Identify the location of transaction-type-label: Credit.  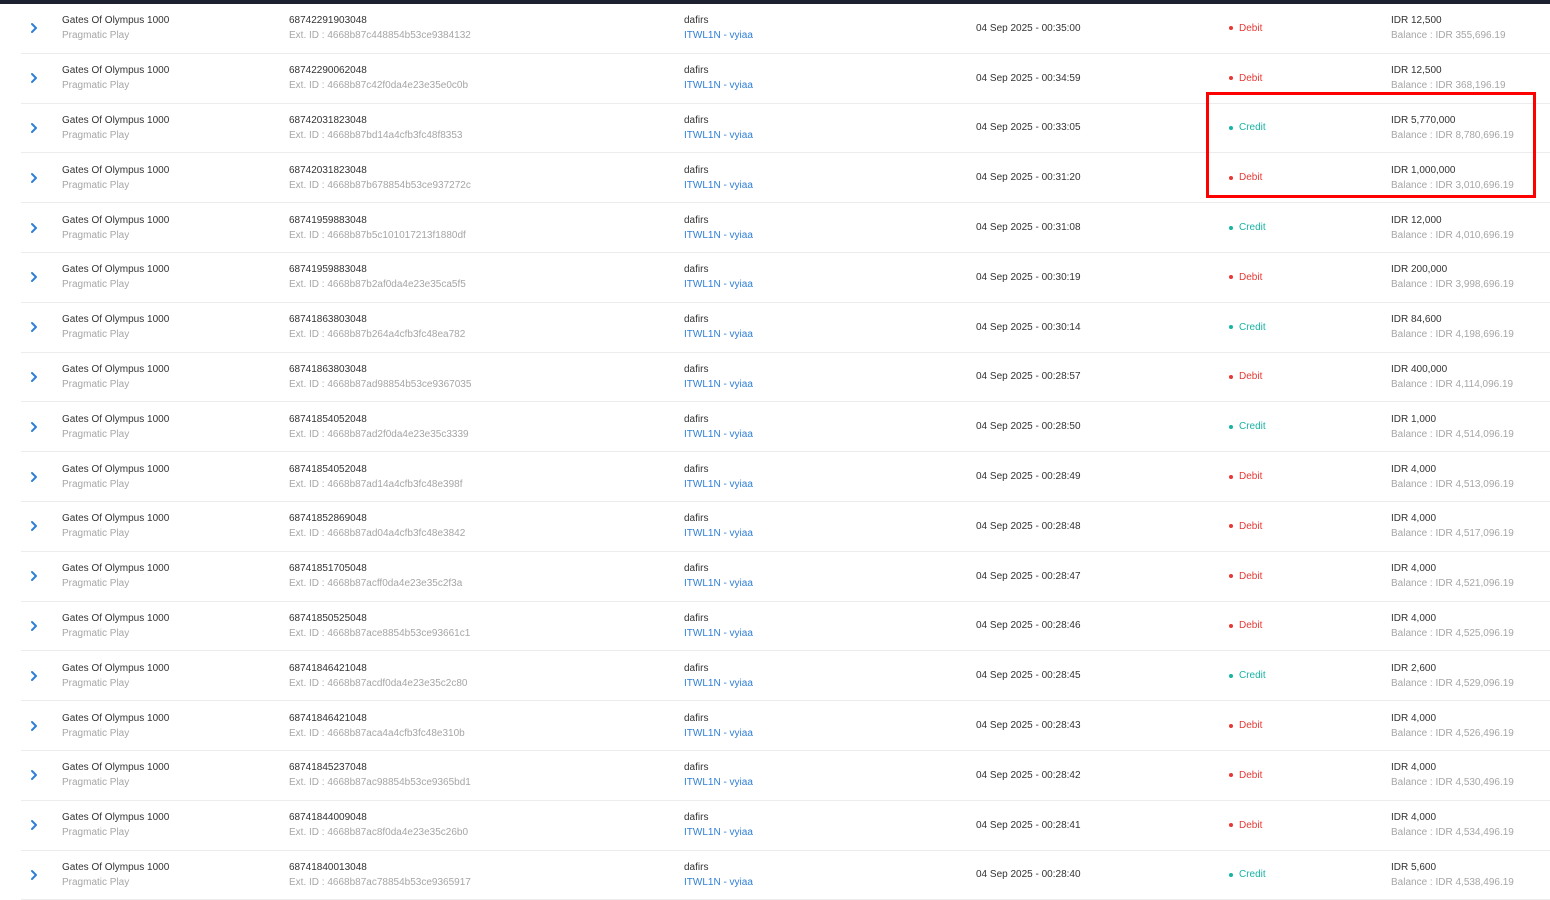
(1252, 676).